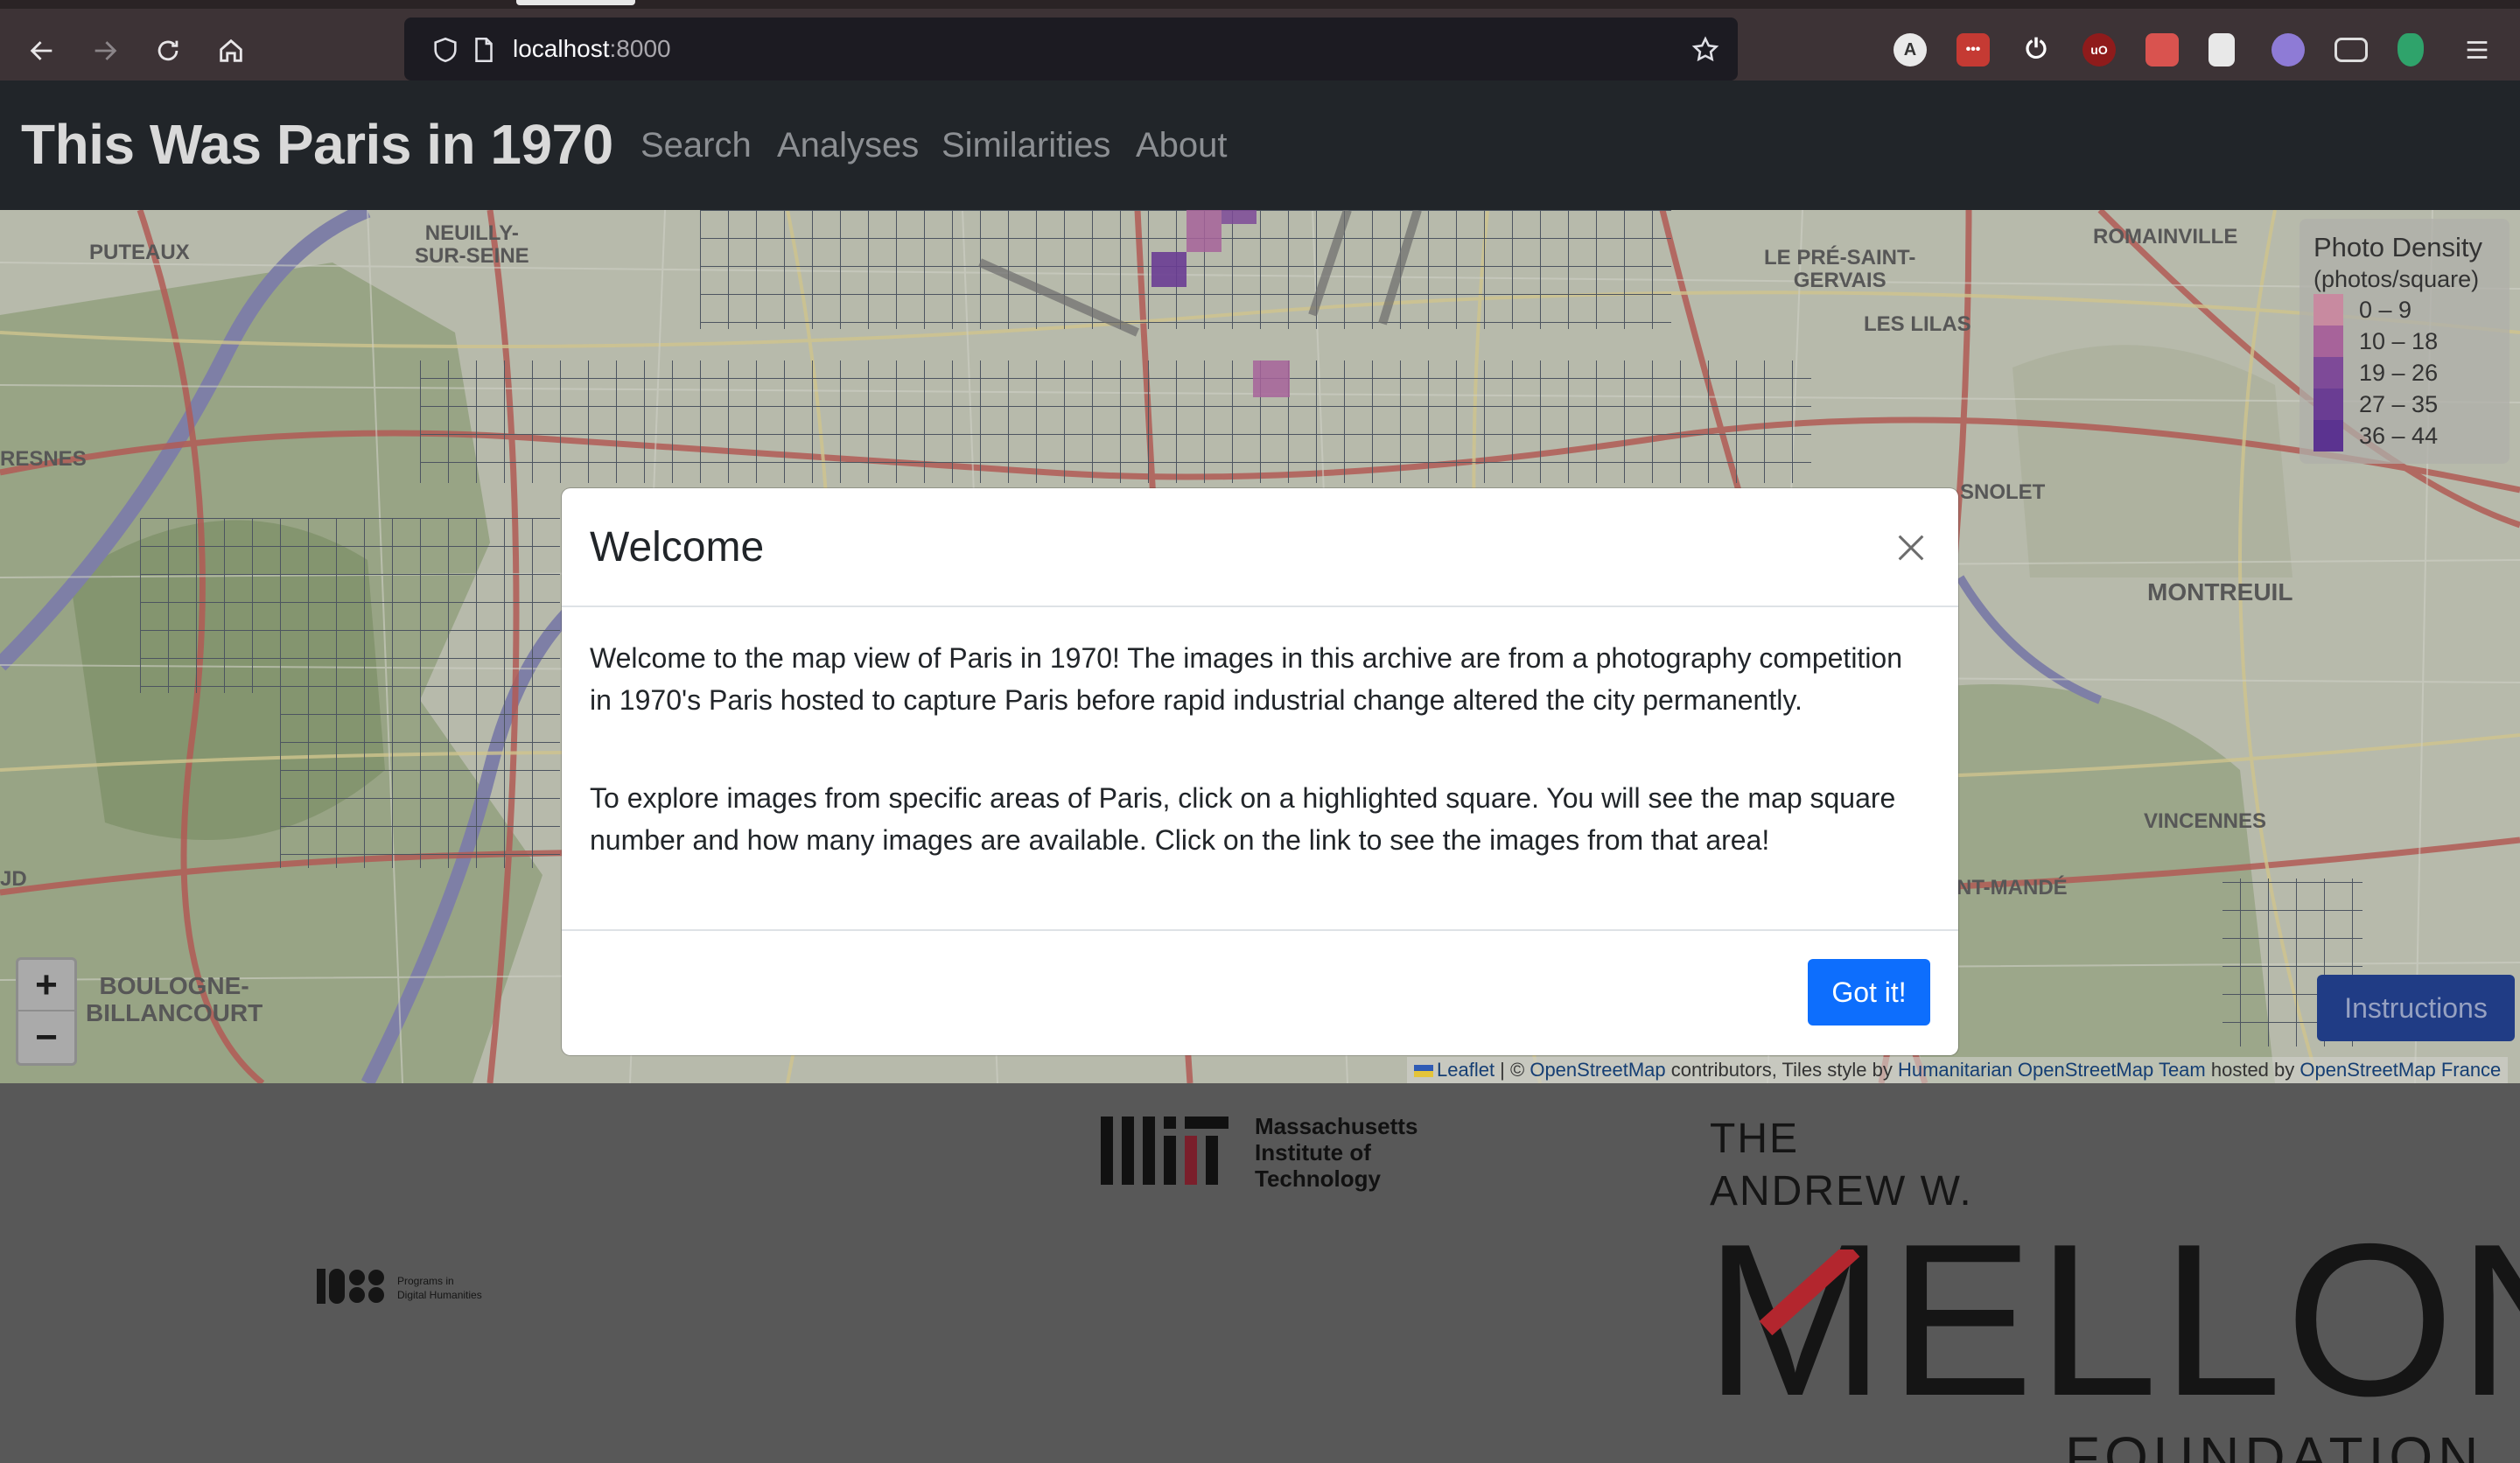  What do you see at coordinates (1423, 1071) in the screenshot?
I see `ukraine-flag-icon` at bounding box center [1423, 1071].